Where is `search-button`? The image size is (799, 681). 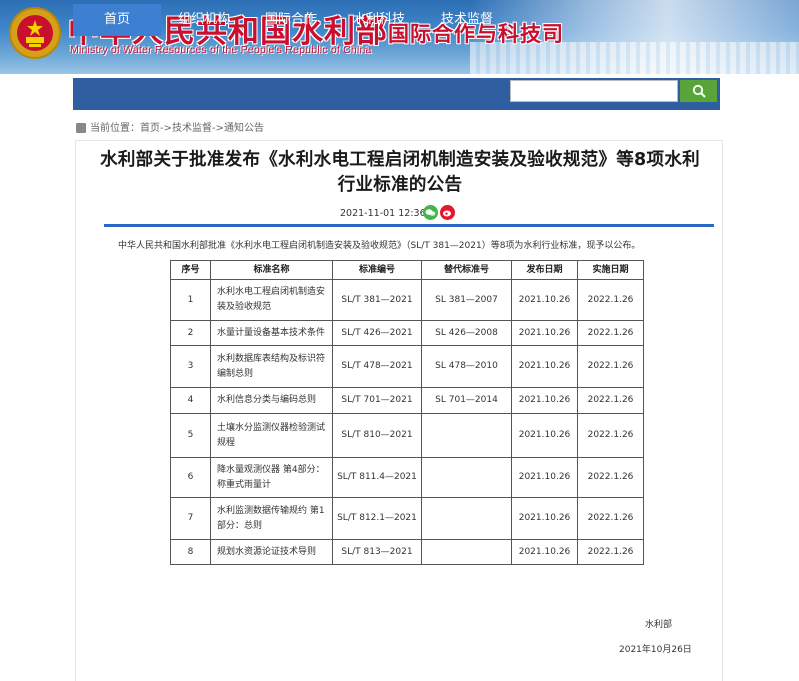 search-button is located at coordinates (698, 91).